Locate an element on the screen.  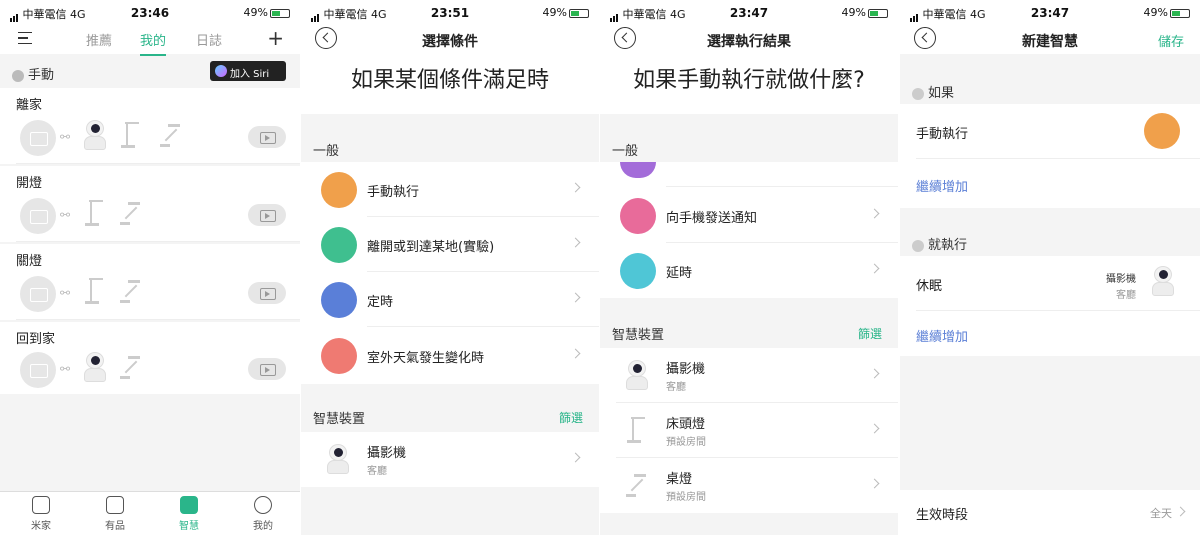
bottom-tab-profile: 我的 is located at coordinates (263, 514).